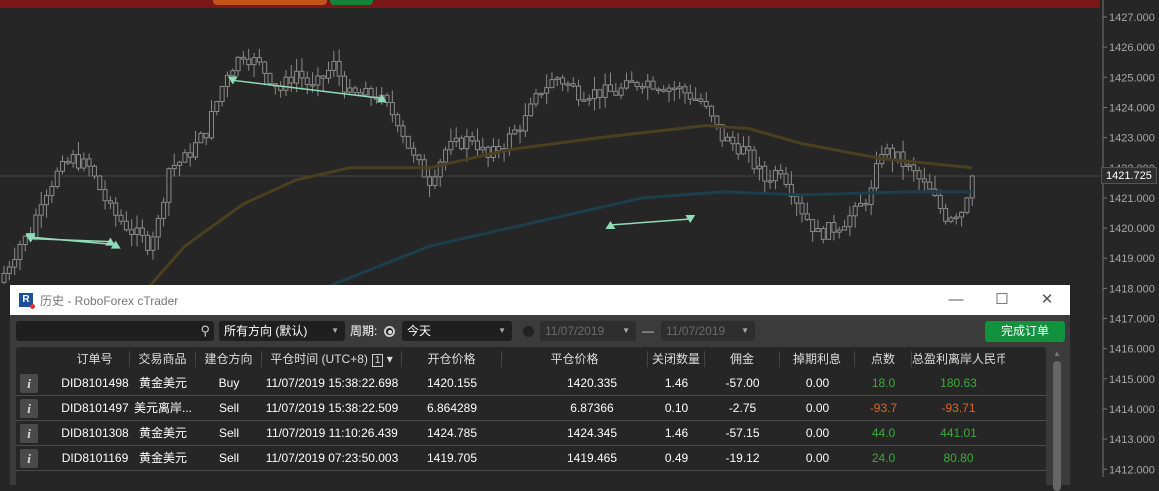  Describe the element at coordinates (958, 359) in the screenshot. I see `column-header-total-profit: 总盈利离岸人民币` at that location.